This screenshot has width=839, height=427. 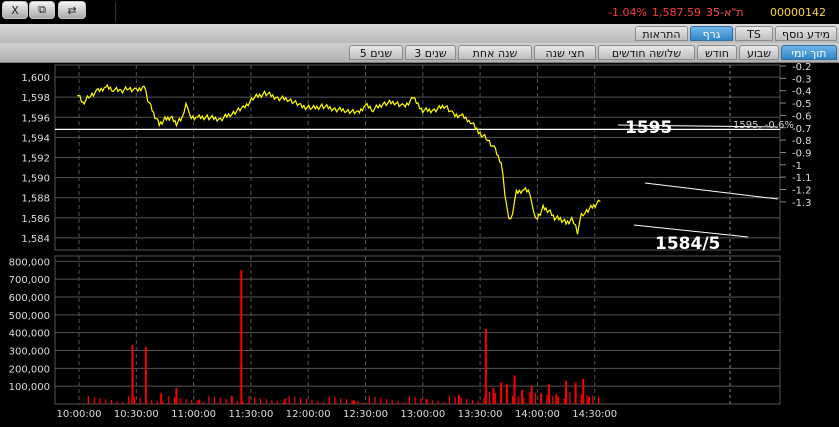 I want to click on percent-tick-label: -0.6, so click(x=802, y=116).